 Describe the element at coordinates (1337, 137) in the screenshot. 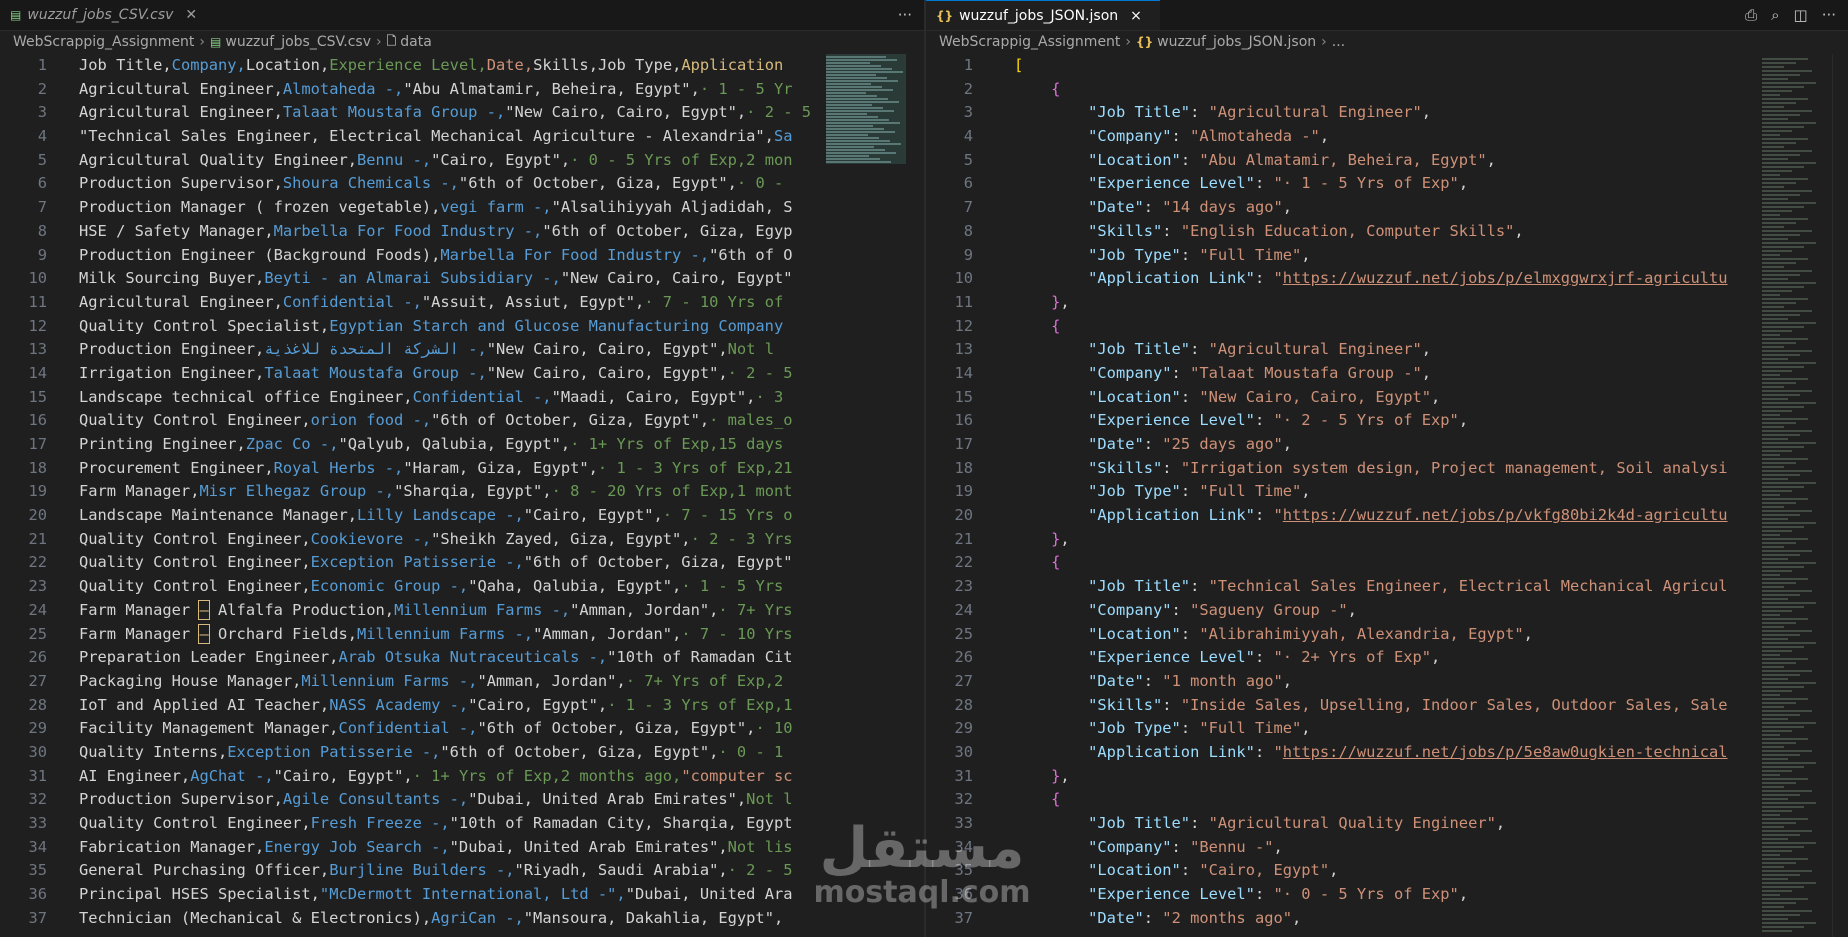

I see `code-line: 4 "Company": "Almotaheda -",` at that location.